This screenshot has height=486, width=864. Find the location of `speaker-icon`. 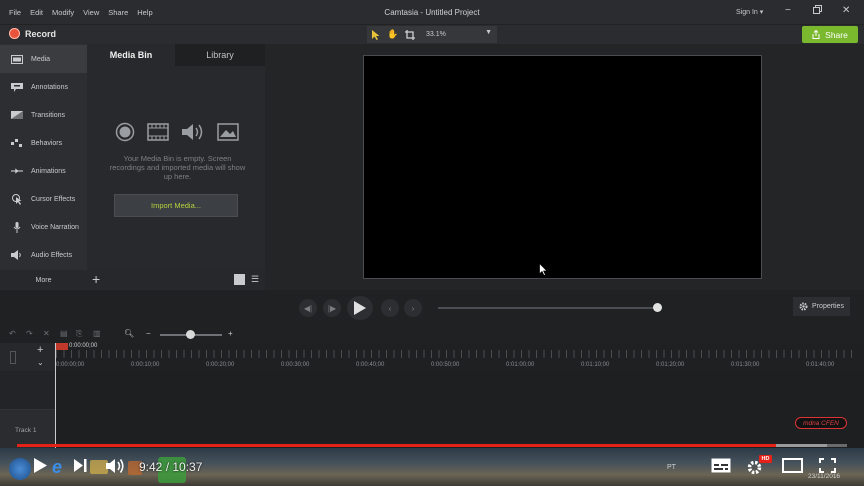

speaker-icon is located at coordinates (17, 255).